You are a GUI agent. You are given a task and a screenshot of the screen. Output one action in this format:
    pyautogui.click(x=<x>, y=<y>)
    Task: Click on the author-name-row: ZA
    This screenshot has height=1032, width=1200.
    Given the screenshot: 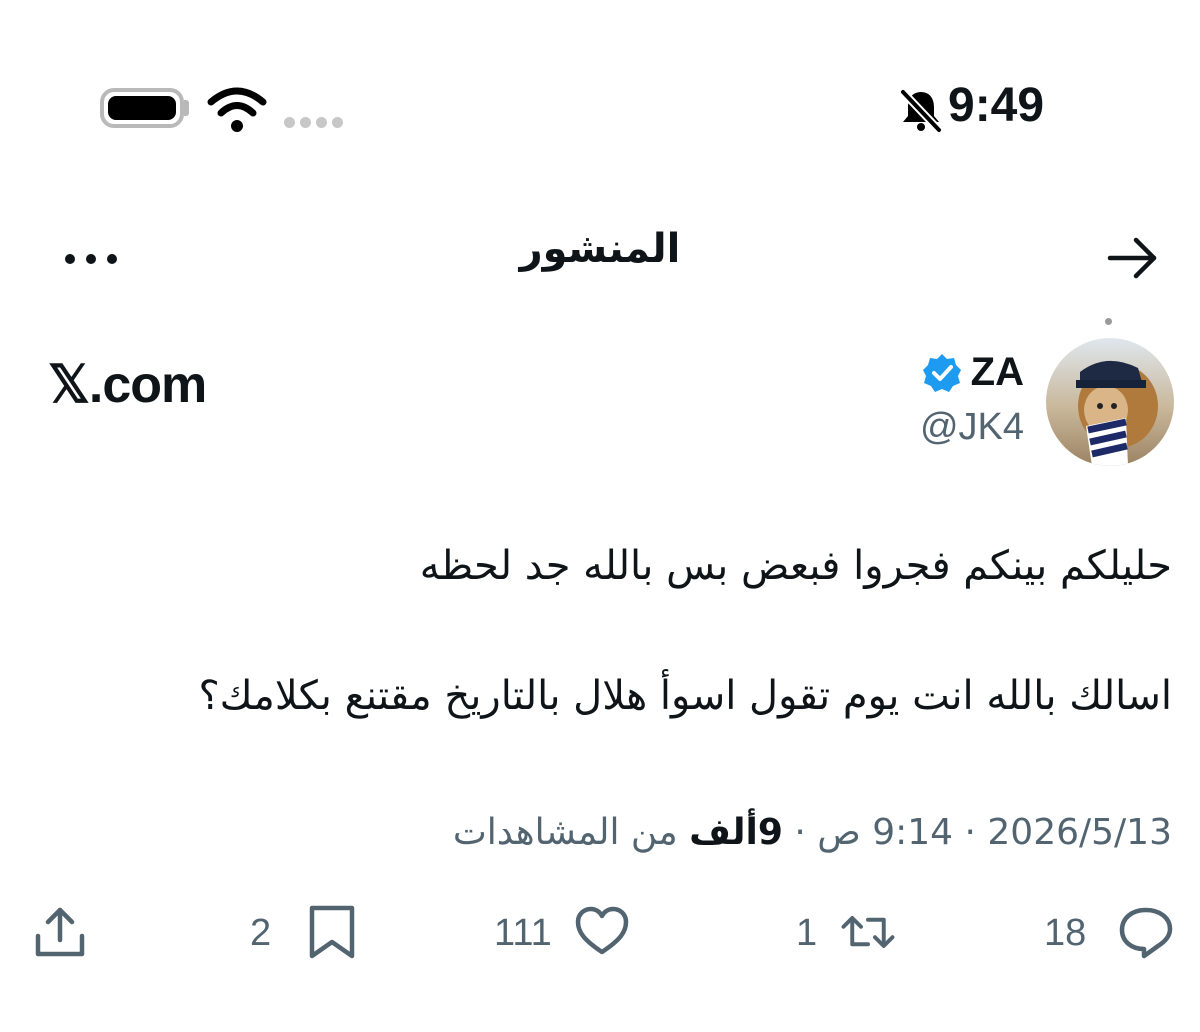 What is the action you would take?
    pyautogui.click(x=972, y=372)
    